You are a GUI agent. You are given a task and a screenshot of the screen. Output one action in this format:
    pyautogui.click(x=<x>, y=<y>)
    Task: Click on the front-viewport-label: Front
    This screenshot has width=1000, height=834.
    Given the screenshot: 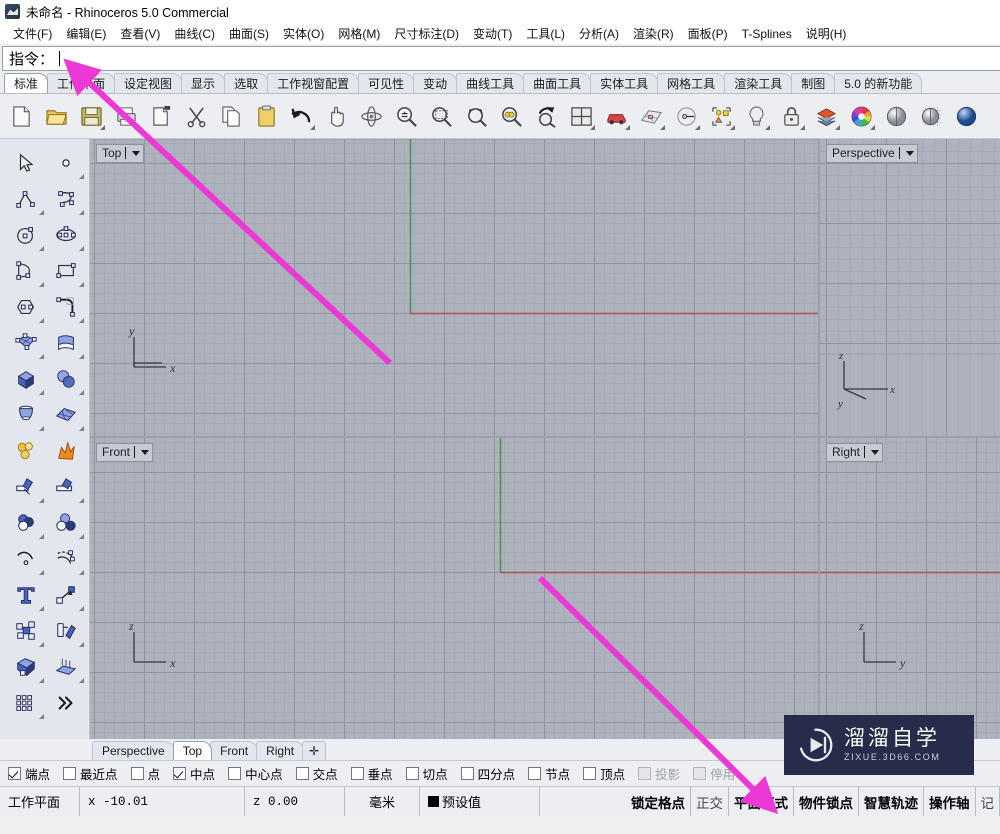 What is the action you would take?
    pyautogui.click(x=125, y=452)
    